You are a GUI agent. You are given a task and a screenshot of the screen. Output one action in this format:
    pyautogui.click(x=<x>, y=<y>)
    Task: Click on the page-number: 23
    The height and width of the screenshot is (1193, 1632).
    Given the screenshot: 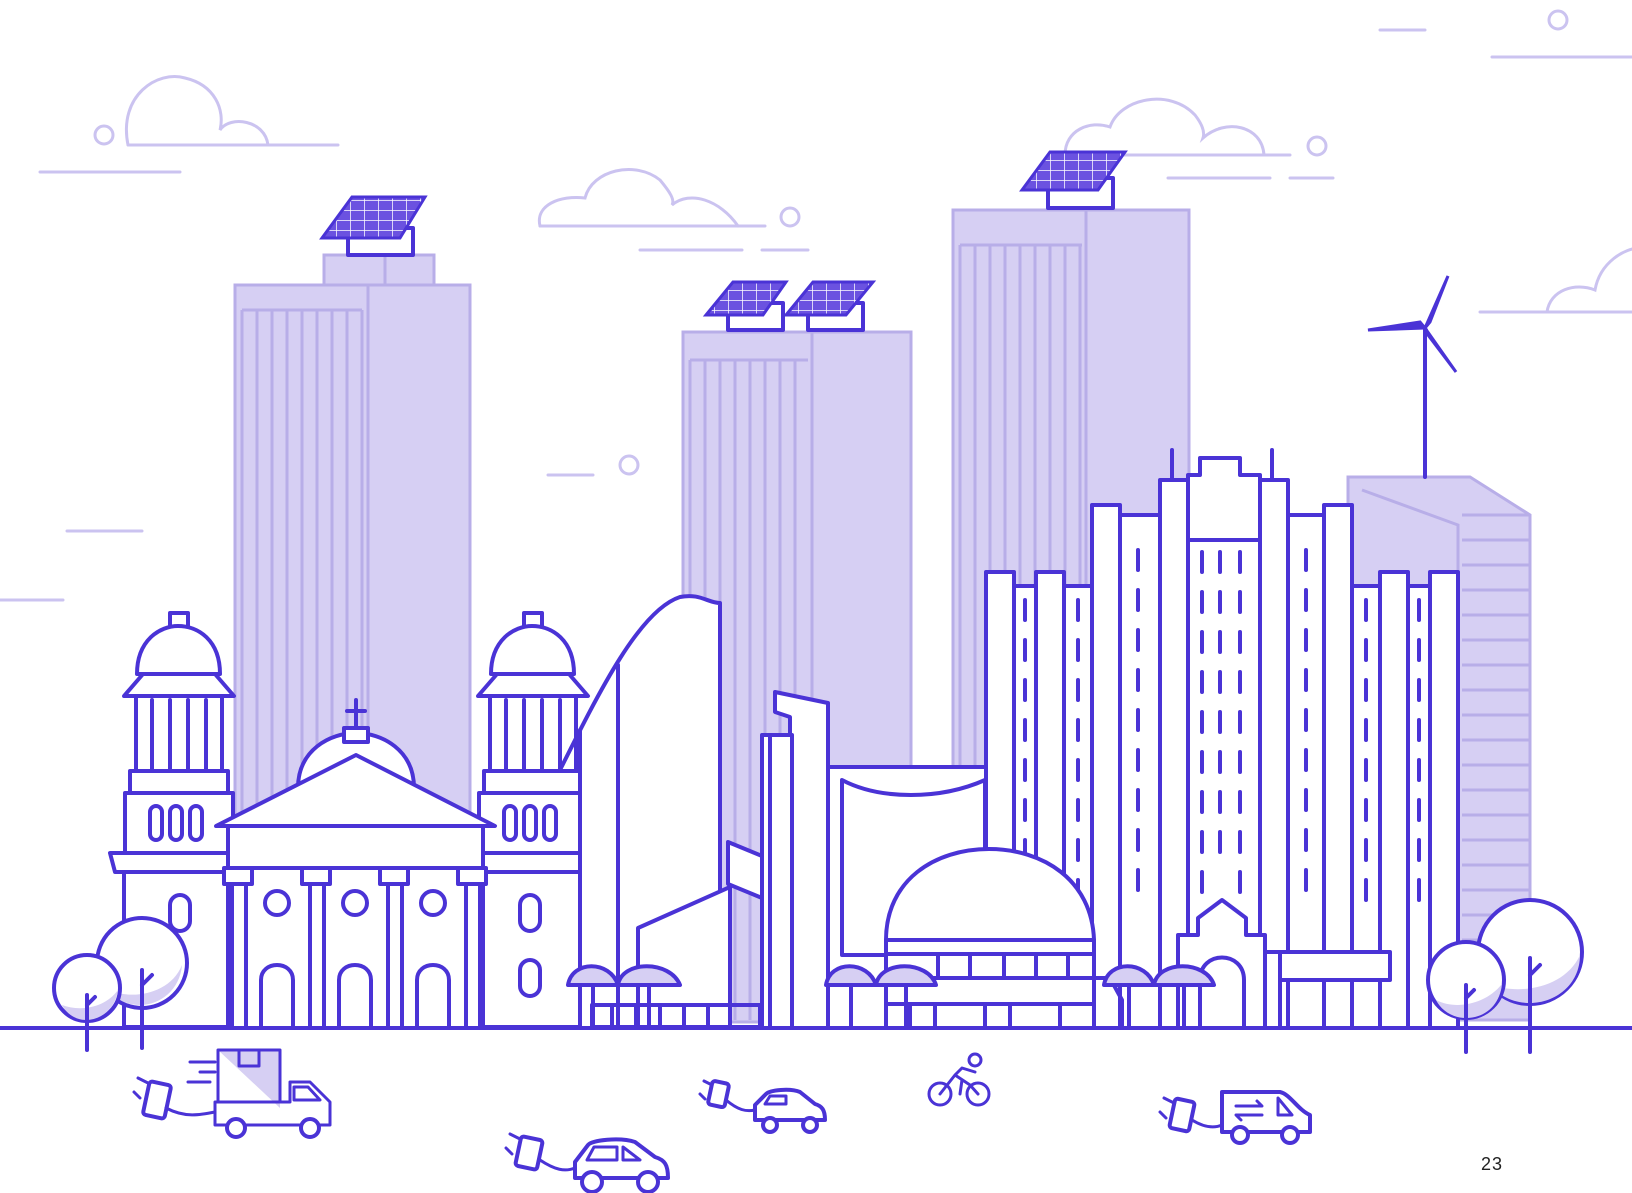 What is the action you would take?
    pyautogui.click(x=1491, y=1164)
    